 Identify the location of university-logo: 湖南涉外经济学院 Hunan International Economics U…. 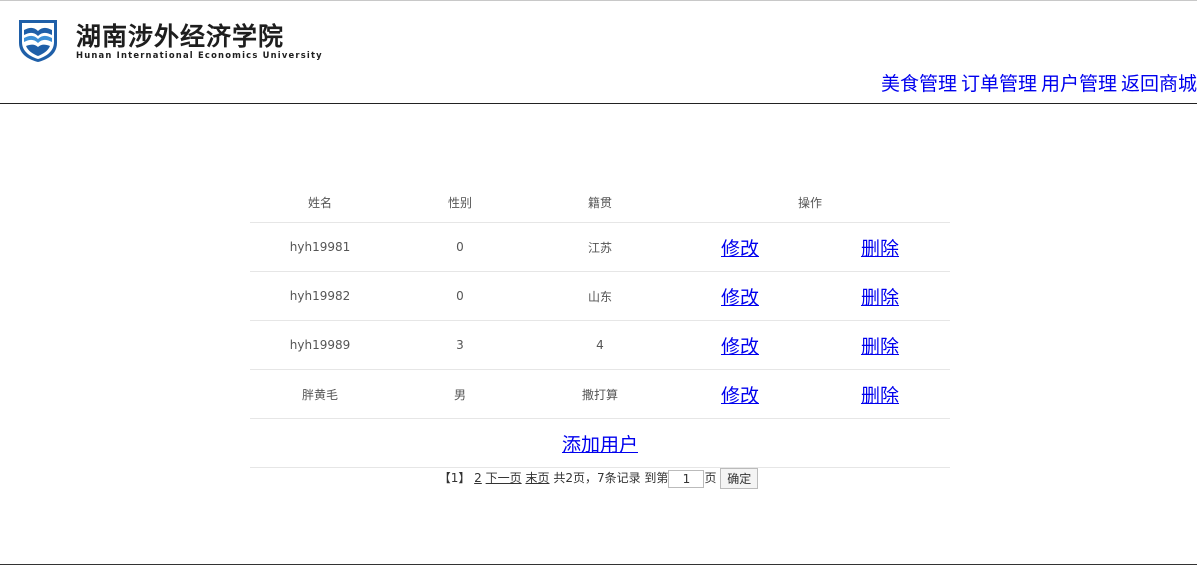
(178, 37).